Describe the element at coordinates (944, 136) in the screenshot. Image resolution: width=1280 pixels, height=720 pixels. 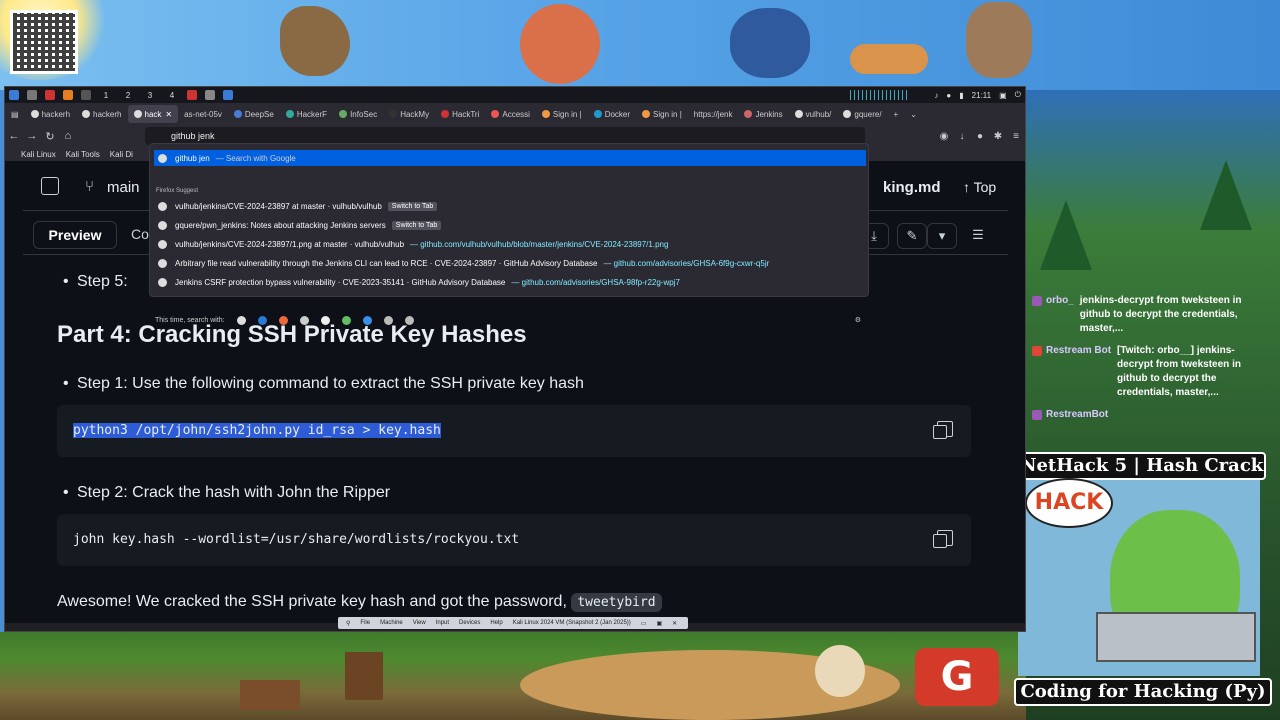
I see `pocket-icon: ◉` at that location.